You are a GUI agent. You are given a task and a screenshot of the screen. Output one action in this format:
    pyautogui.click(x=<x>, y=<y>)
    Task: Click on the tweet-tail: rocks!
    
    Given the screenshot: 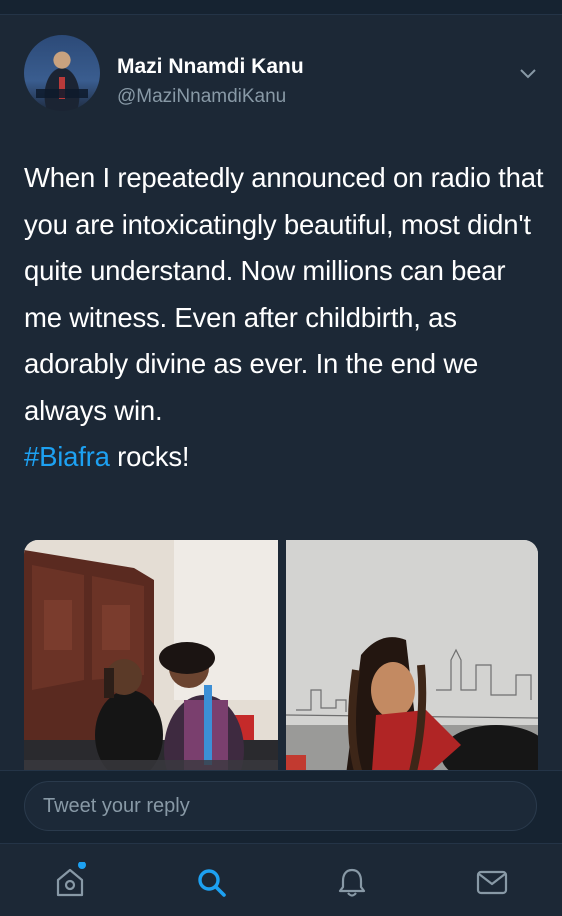 What is the action you would take?
    pyautogui.click(x=149, y=456)
    